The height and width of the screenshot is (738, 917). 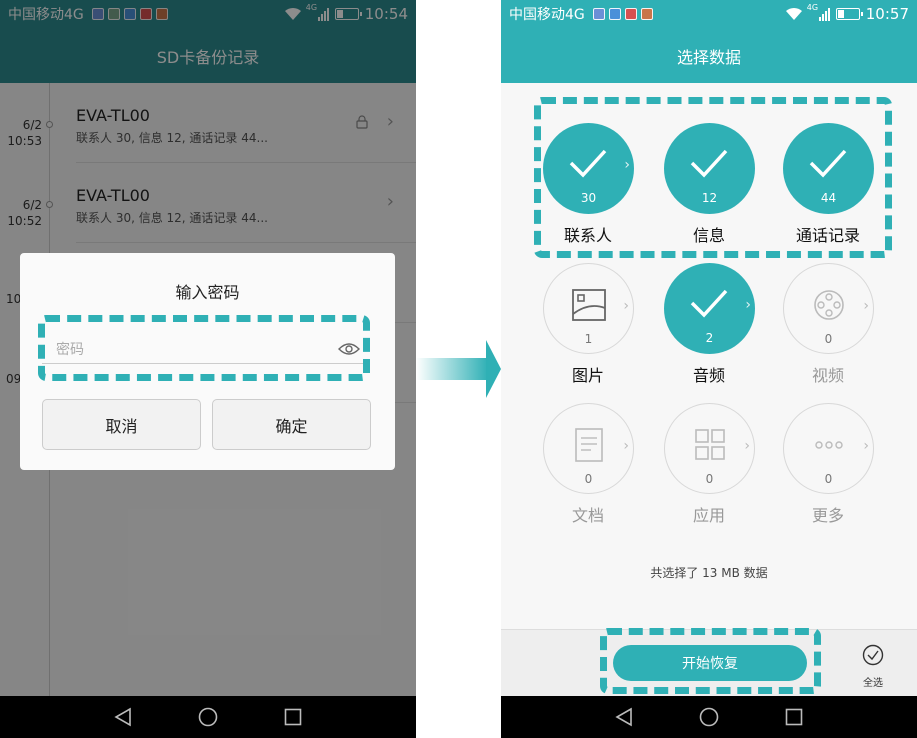 I want to click on notification-app-icon, so click(x=614, y=14).